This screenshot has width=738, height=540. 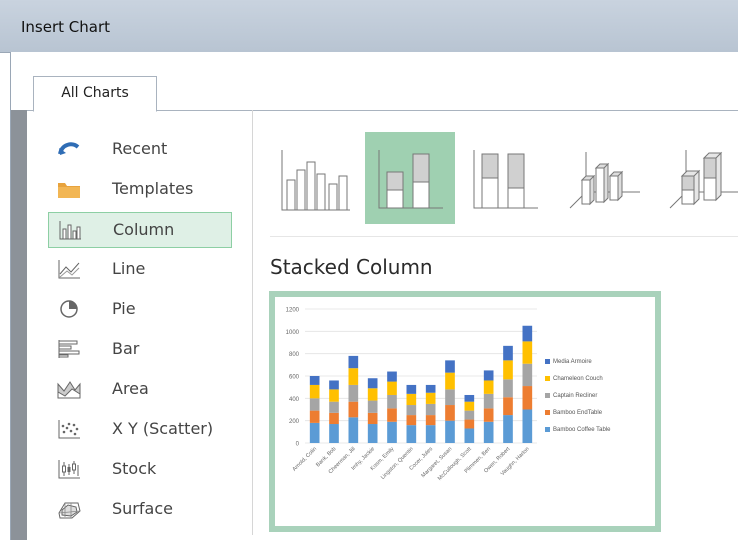 I want to click on sidebar-item-scatter: X Y (Scatter), so click(x=139, y=429).